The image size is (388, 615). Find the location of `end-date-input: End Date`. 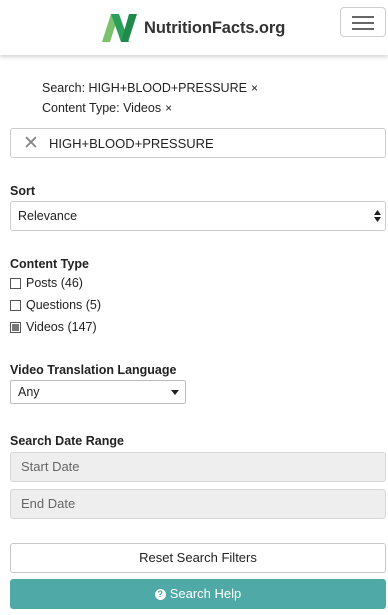

end-date-input: End Date is located at coordinates (198, 504).